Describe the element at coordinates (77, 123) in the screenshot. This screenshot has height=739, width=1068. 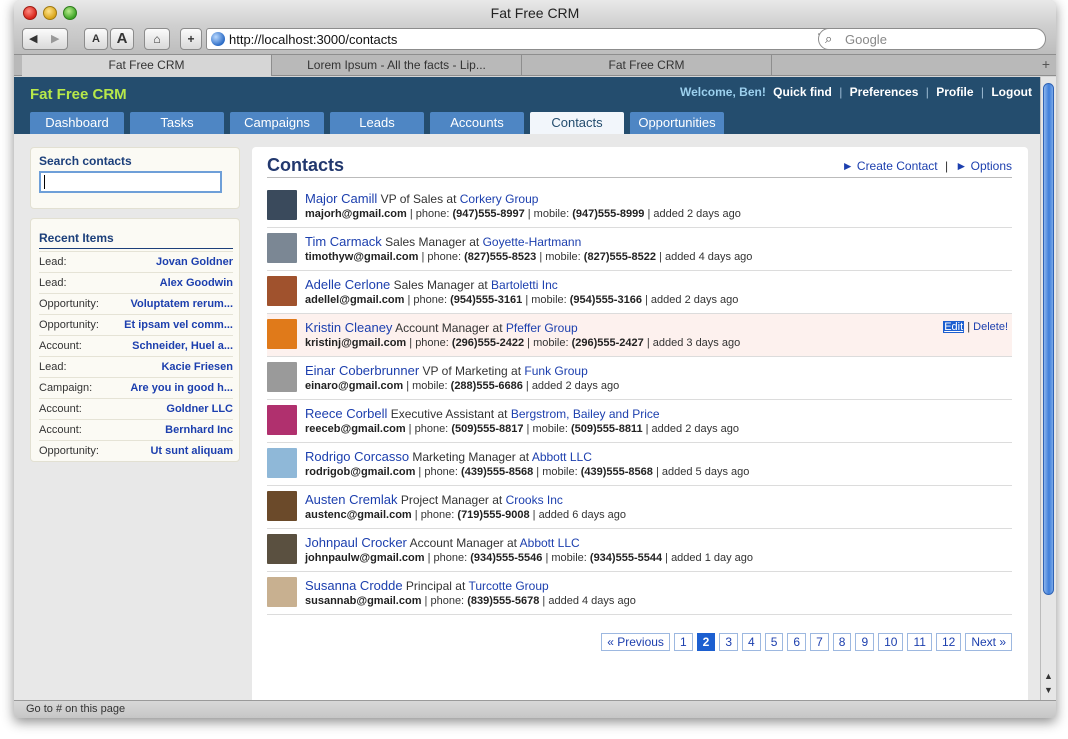
I see `nav-dashboard: Dashboard` at that location.